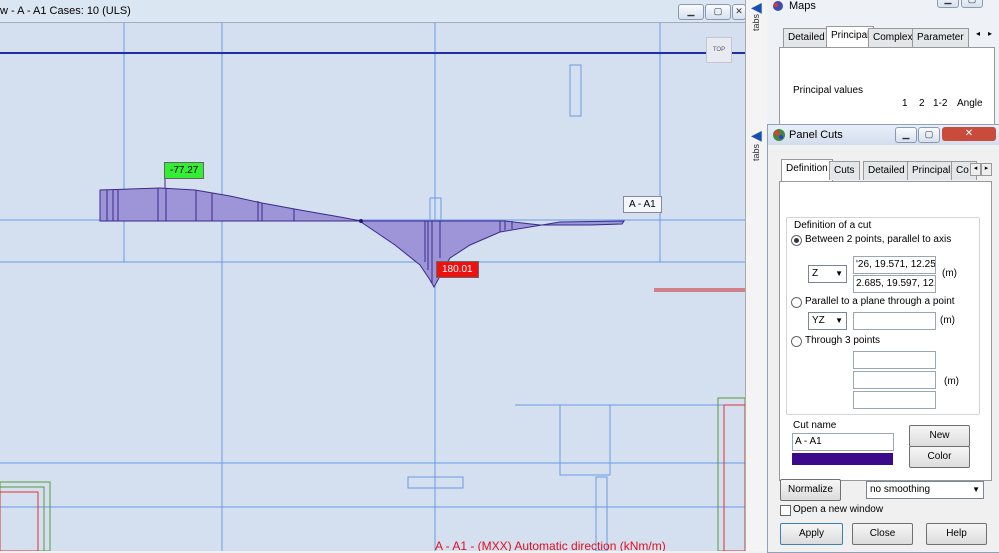 This screenshot has height=553, width=999. Describe the element at coordinates (816, 135) in the screenshot. I see `panel-cuts-title: Panel Cuts` at that location.